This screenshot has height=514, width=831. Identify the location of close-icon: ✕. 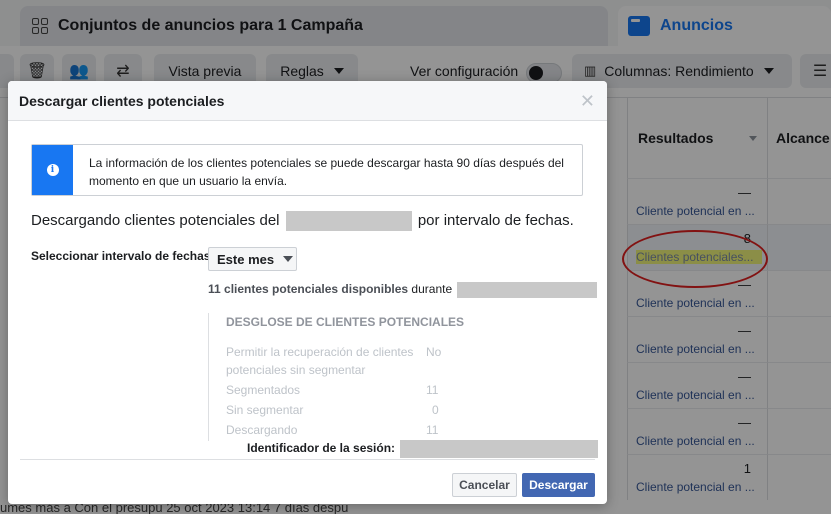
(587, 101).